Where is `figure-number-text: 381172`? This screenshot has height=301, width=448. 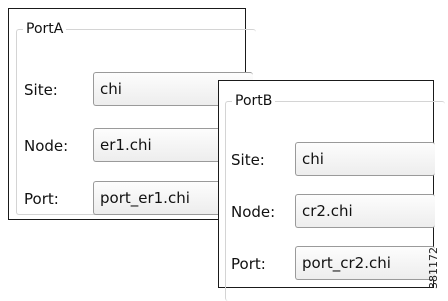 figure-number-text: 381172 is located at coordinates (433, 268).